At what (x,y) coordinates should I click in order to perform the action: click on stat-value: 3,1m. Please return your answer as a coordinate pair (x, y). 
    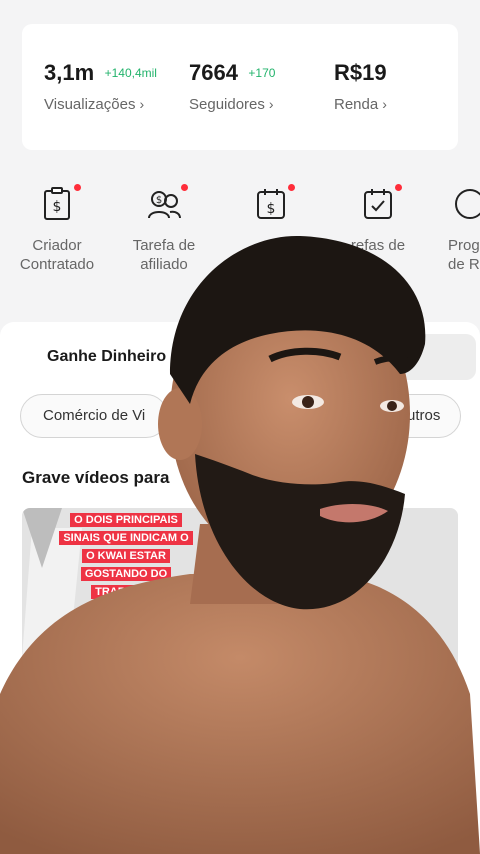
    Looking at the image, I should click on (69, 72).